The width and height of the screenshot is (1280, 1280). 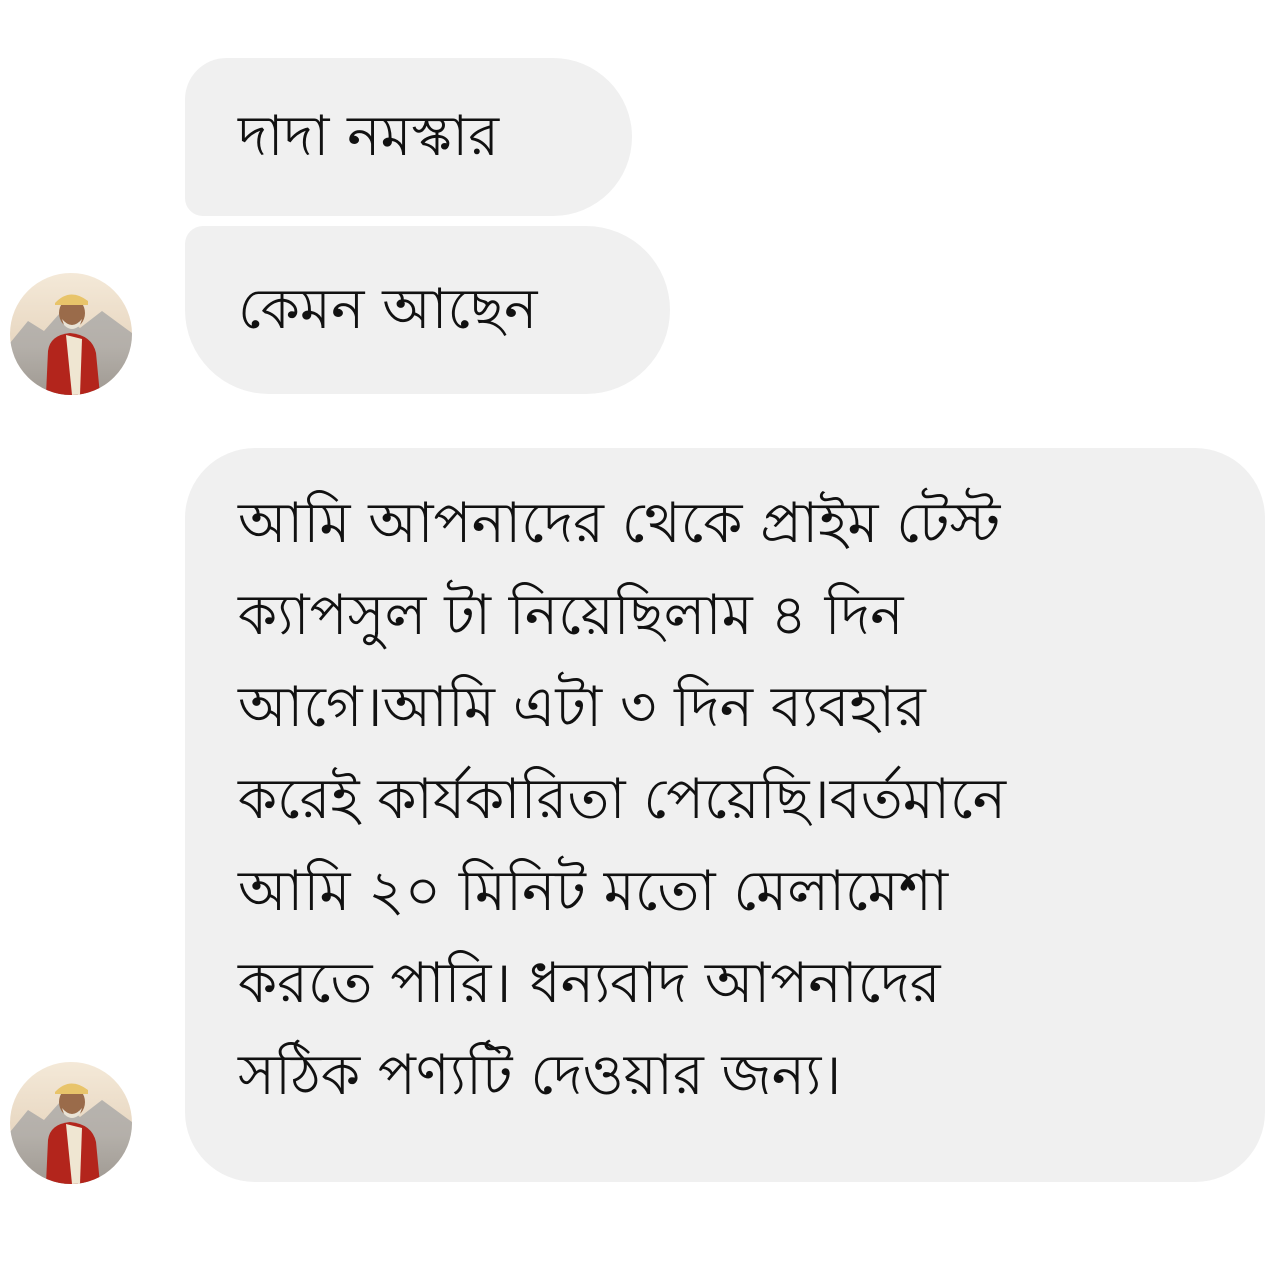 I want to click on message-line: করেই কার্যকারিতা পেয়েছি।বর্তমানে, so click(x=622, y=799).